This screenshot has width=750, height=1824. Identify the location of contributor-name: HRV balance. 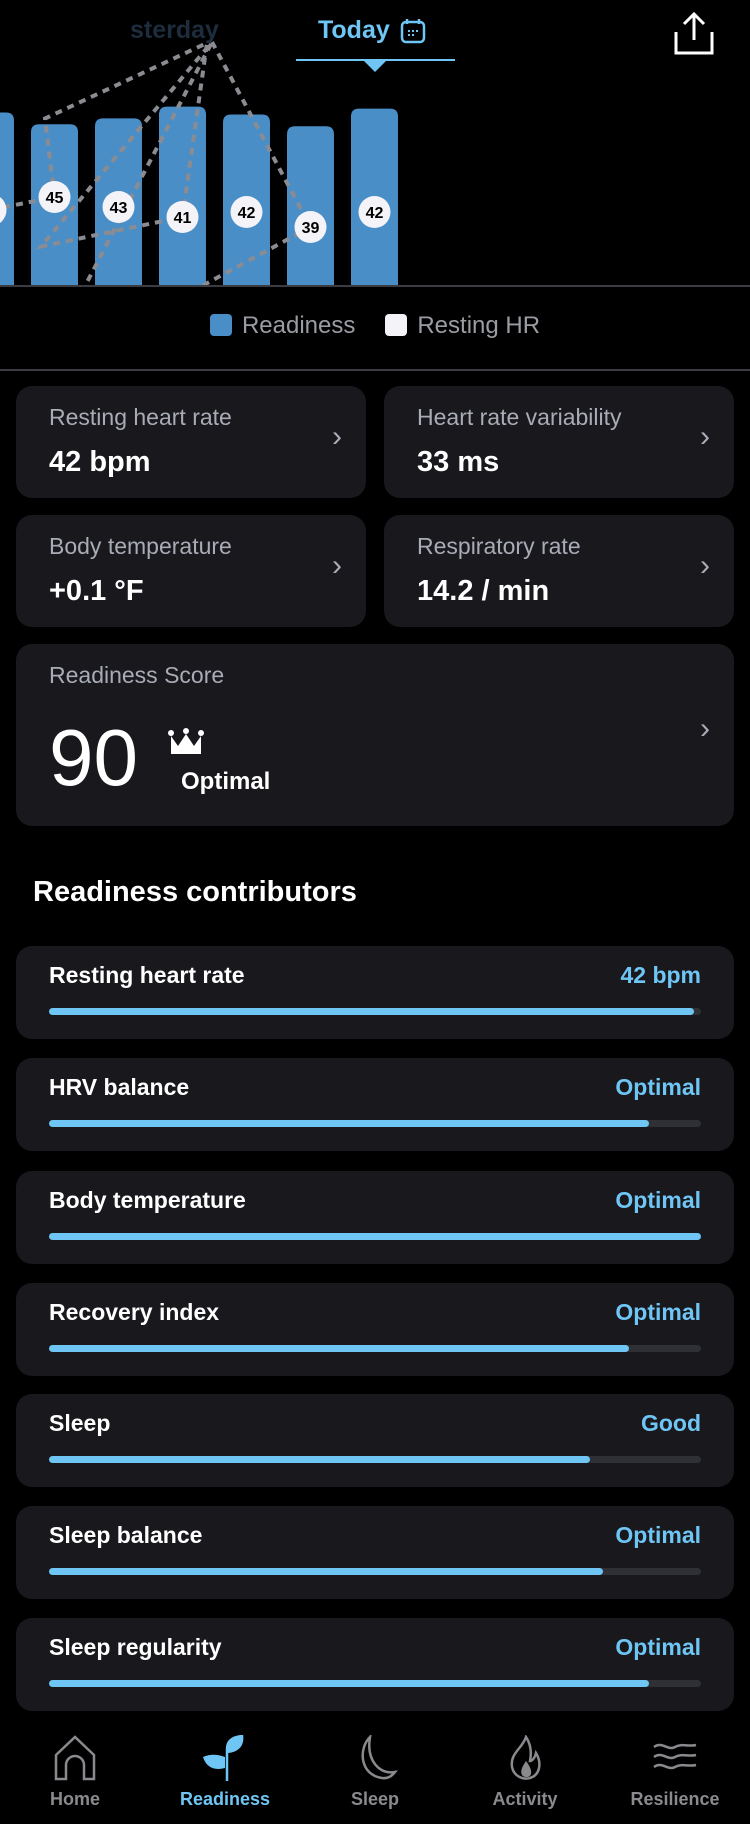
(119, 1087).